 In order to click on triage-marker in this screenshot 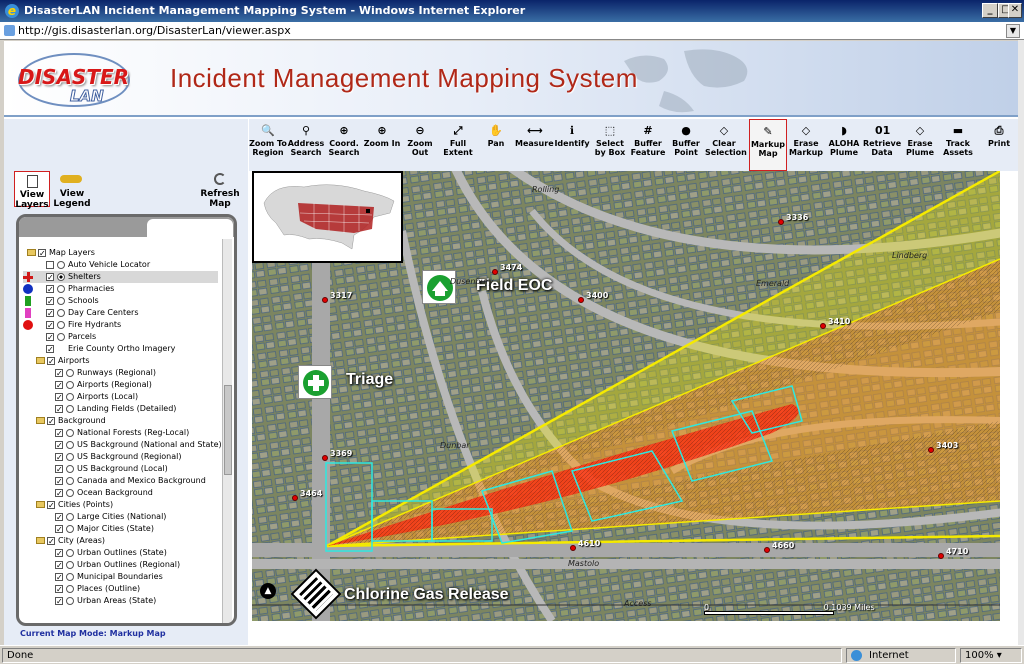, I will do `click(315, 382)`.